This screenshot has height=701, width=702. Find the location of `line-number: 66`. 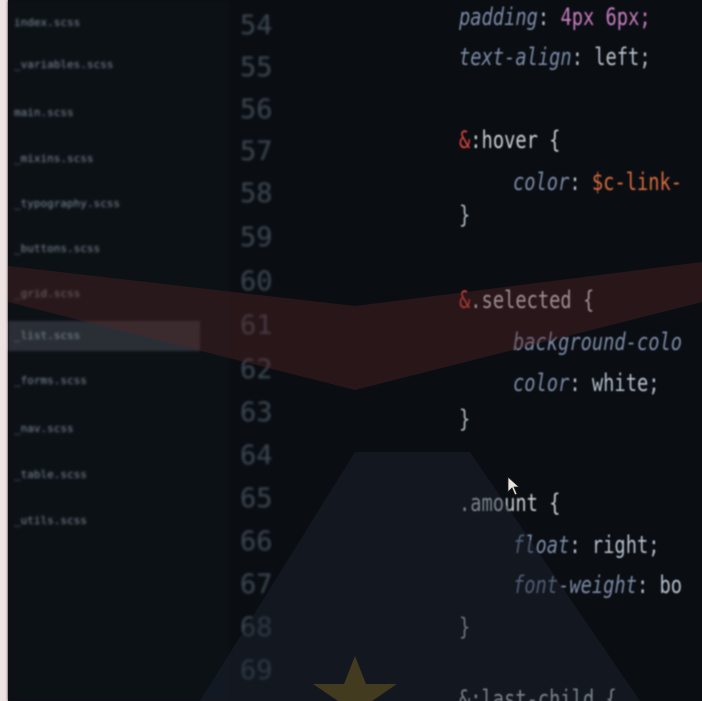

line-number: 66 is located at coordinates (256, 541).